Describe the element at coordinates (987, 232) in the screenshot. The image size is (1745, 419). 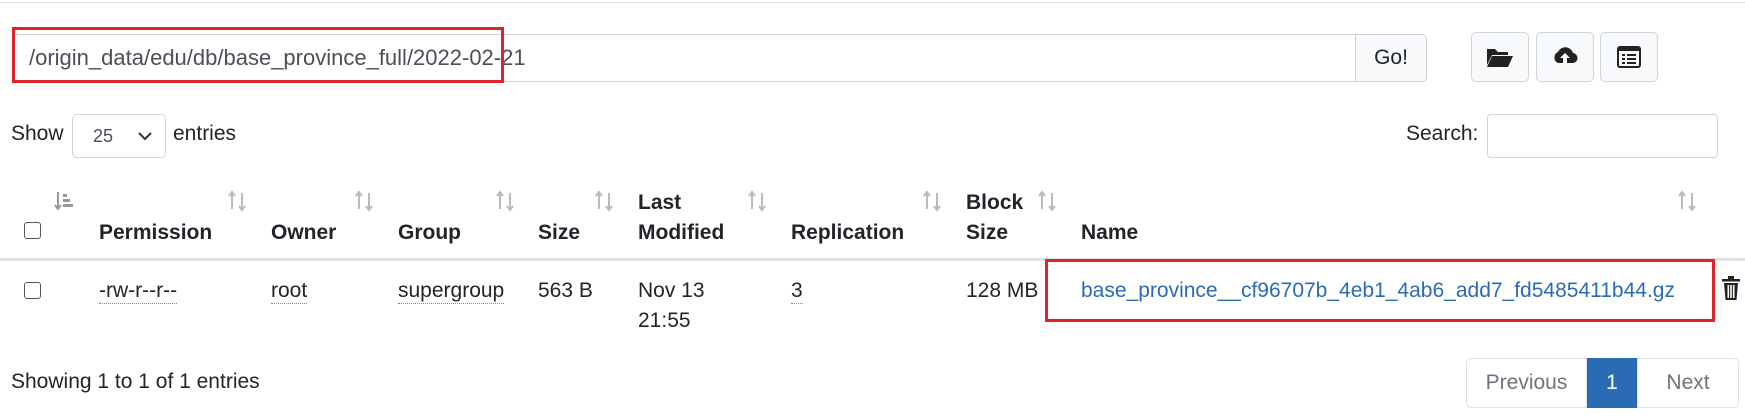
I see `column-header-block-size-line2: Size` at that location.